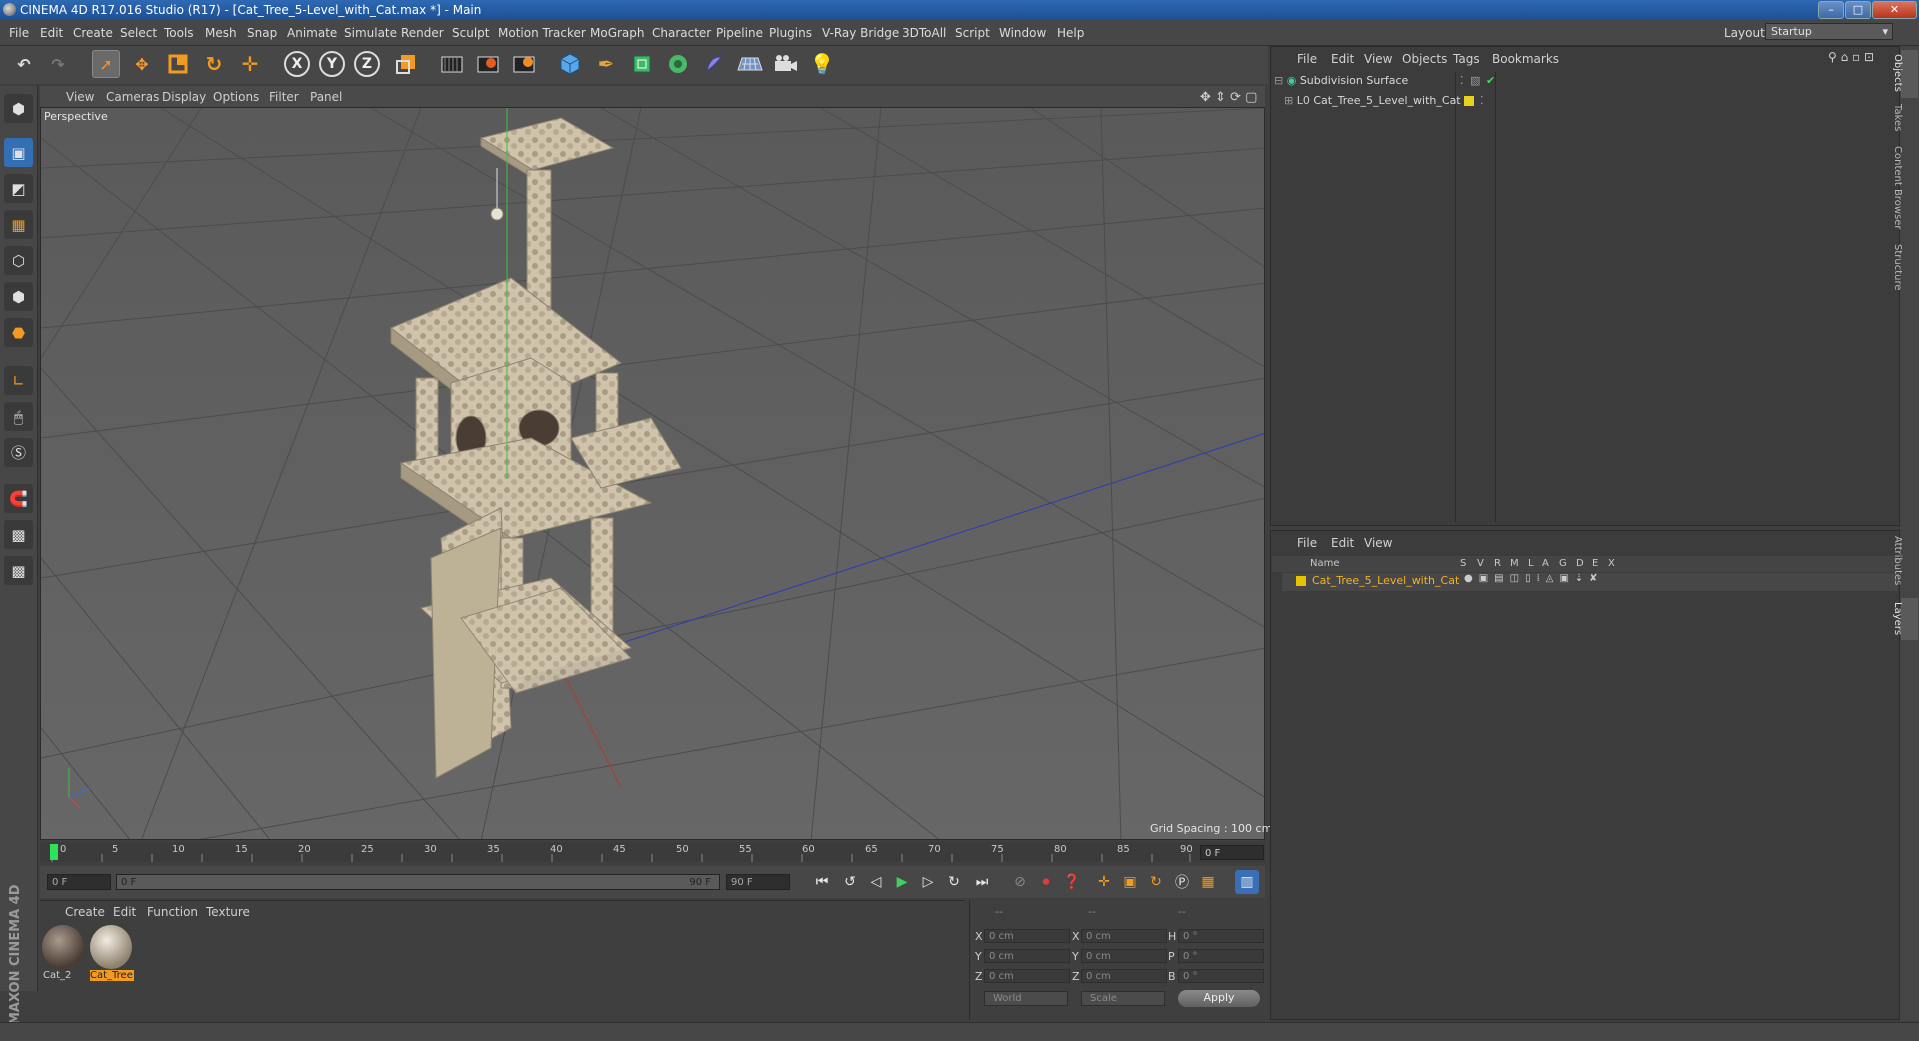 The width and height of the screenshot is (1919, 1041). I want to click on key-position-icon: ✛, so click(1104, 882).